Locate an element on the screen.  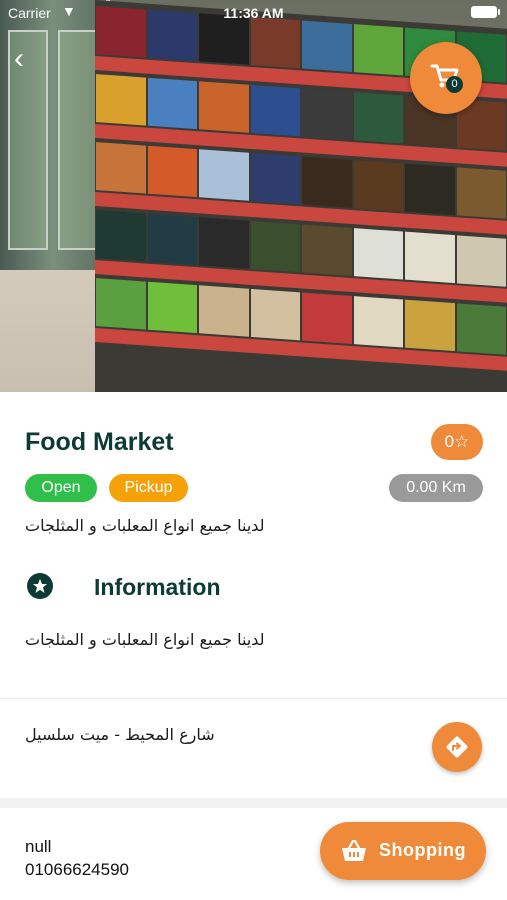
distance-badge: 0.00 Km is located at coordinates (436, 488).